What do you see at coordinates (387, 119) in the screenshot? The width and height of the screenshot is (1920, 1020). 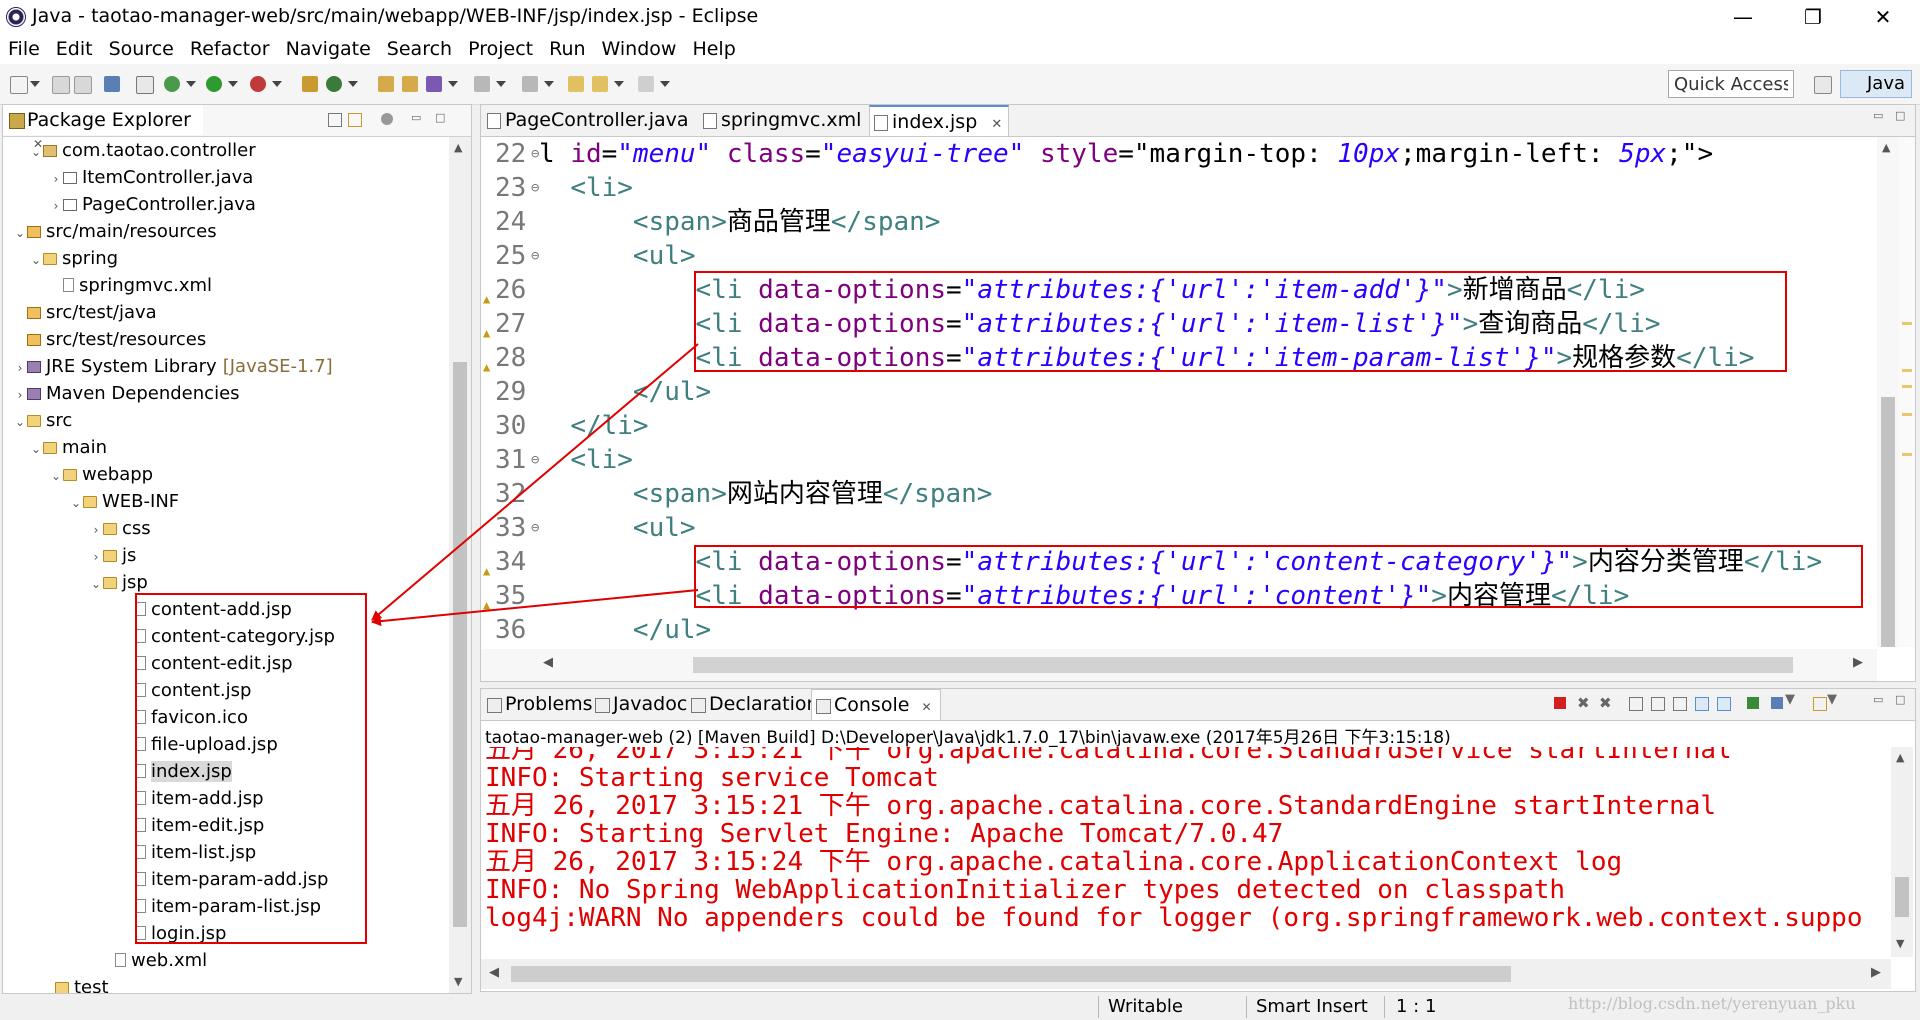 I see `view-menu-icon` at bounding box center [387, 119].